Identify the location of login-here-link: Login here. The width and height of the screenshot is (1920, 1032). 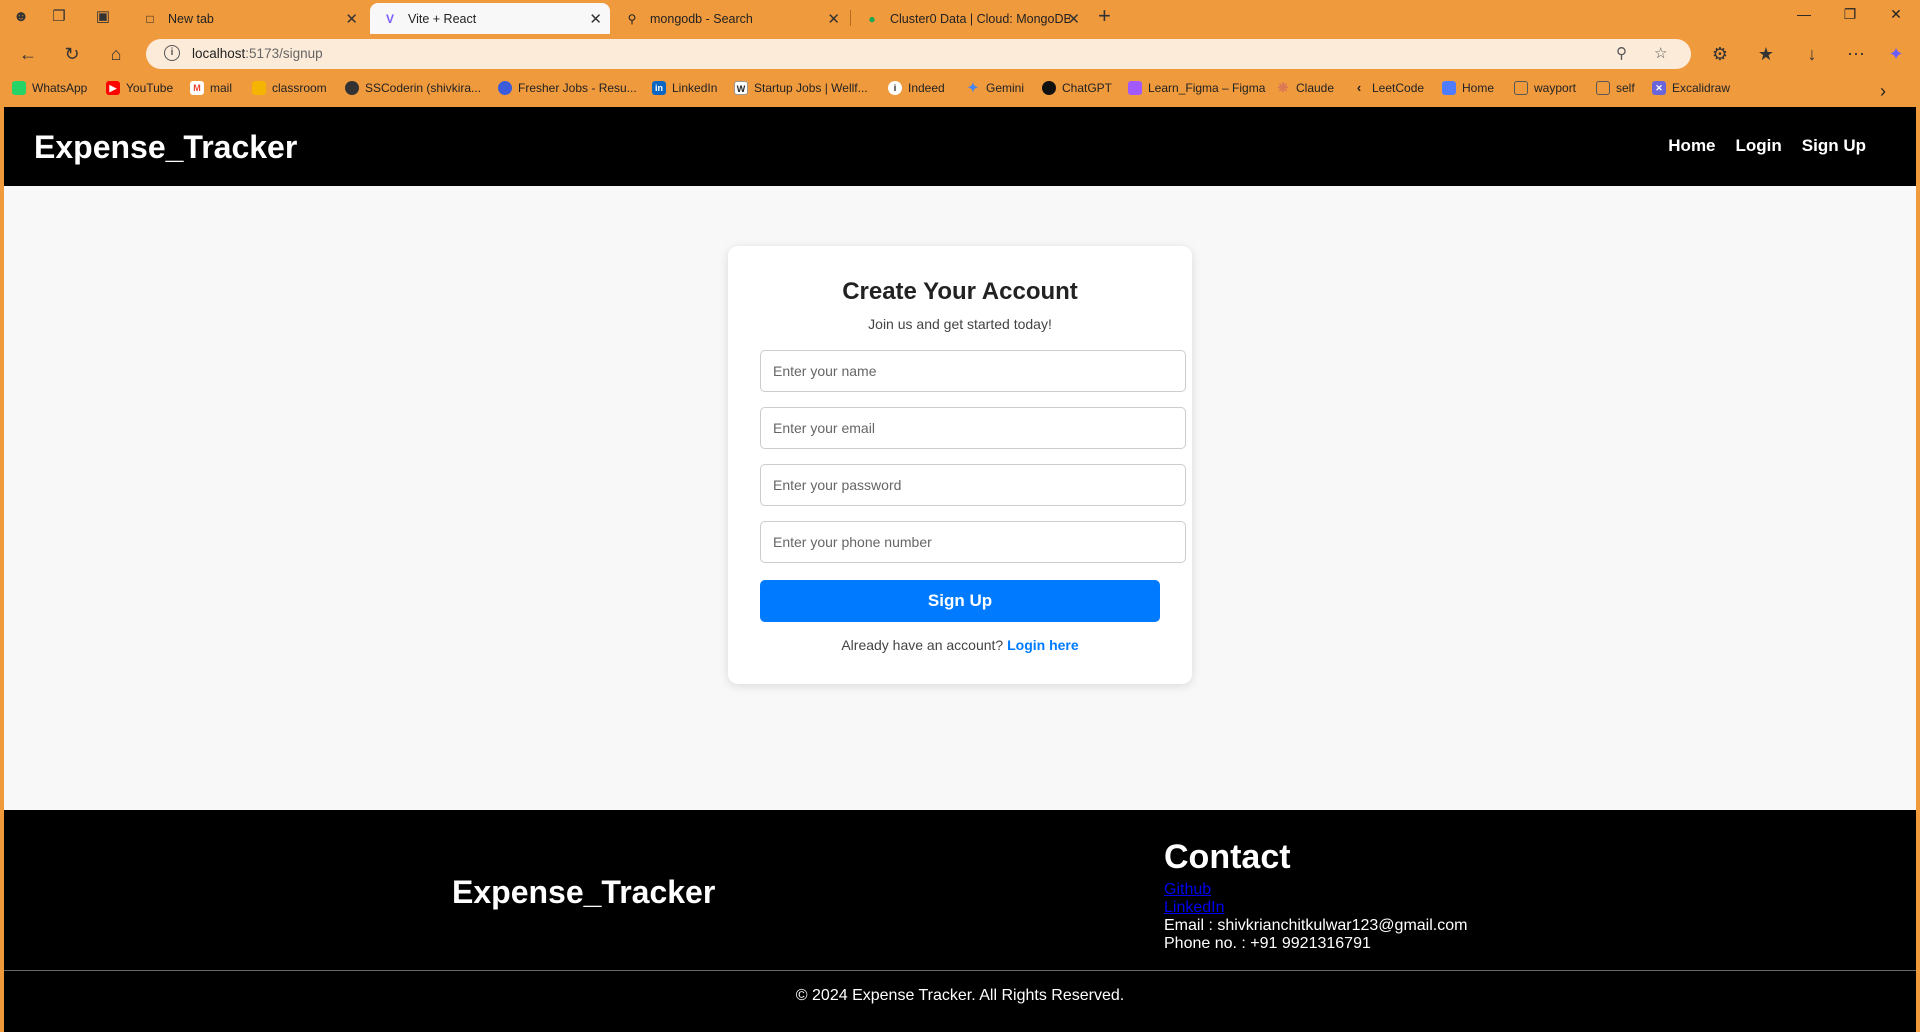
(1043, 645).